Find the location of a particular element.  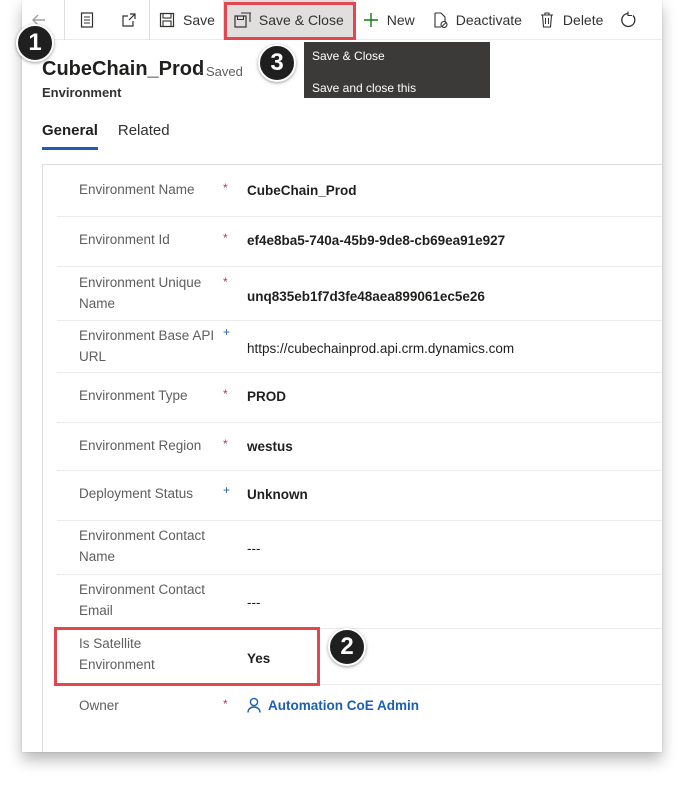

tab-bar: General Related is located at coordinates (116, 136).